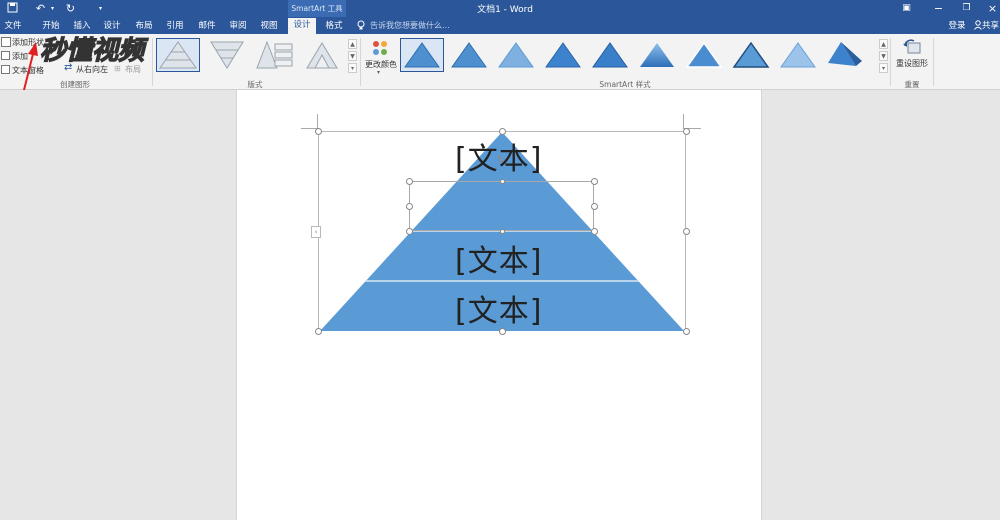 The height and width of the screenshot is (520, 1000). What do you see at coordinates (144, 26) in the screenshot?
I see `tab-layout: 布局` at bounding box center [144, 26].